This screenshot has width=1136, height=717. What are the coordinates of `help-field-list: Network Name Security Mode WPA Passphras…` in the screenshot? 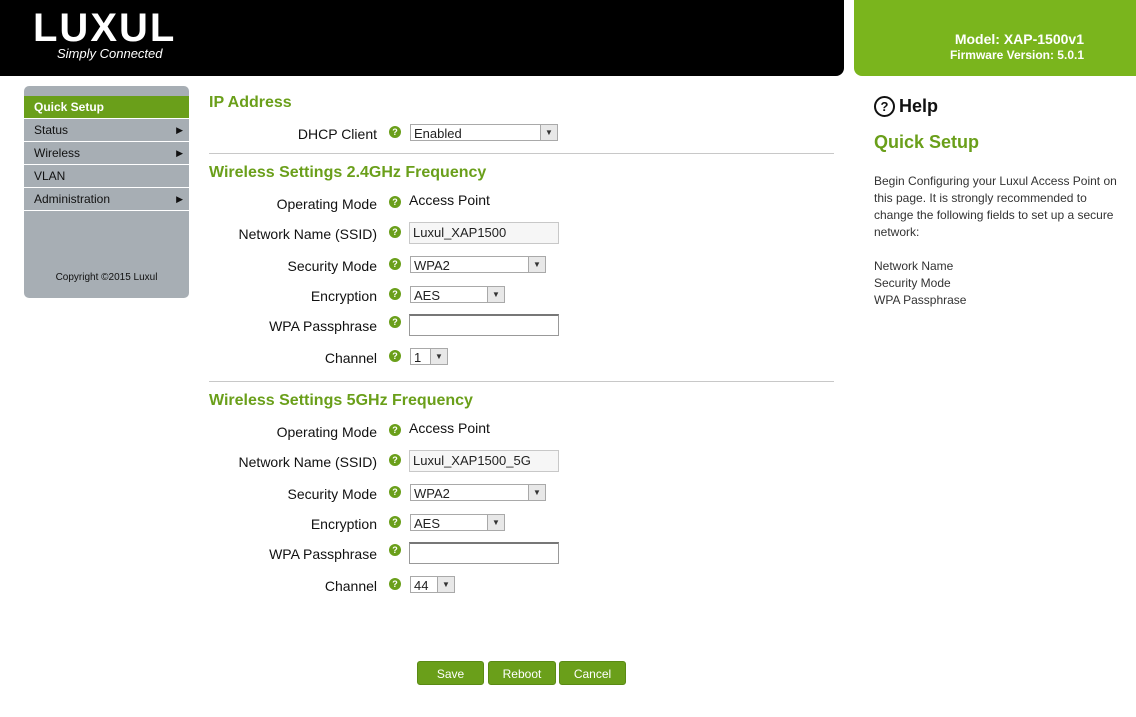 It's located at (1001, 283).